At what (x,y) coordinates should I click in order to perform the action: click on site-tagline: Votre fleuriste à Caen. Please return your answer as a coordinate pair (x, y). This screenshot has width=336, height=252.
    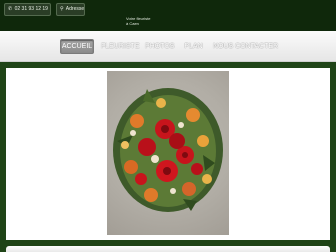
    Looking at the image, I should click on (138, 21).